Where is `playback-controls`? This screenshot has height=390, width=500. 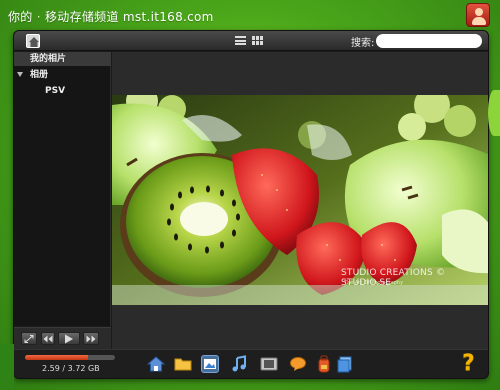
playback-controls is located at coordinates (62, 338).